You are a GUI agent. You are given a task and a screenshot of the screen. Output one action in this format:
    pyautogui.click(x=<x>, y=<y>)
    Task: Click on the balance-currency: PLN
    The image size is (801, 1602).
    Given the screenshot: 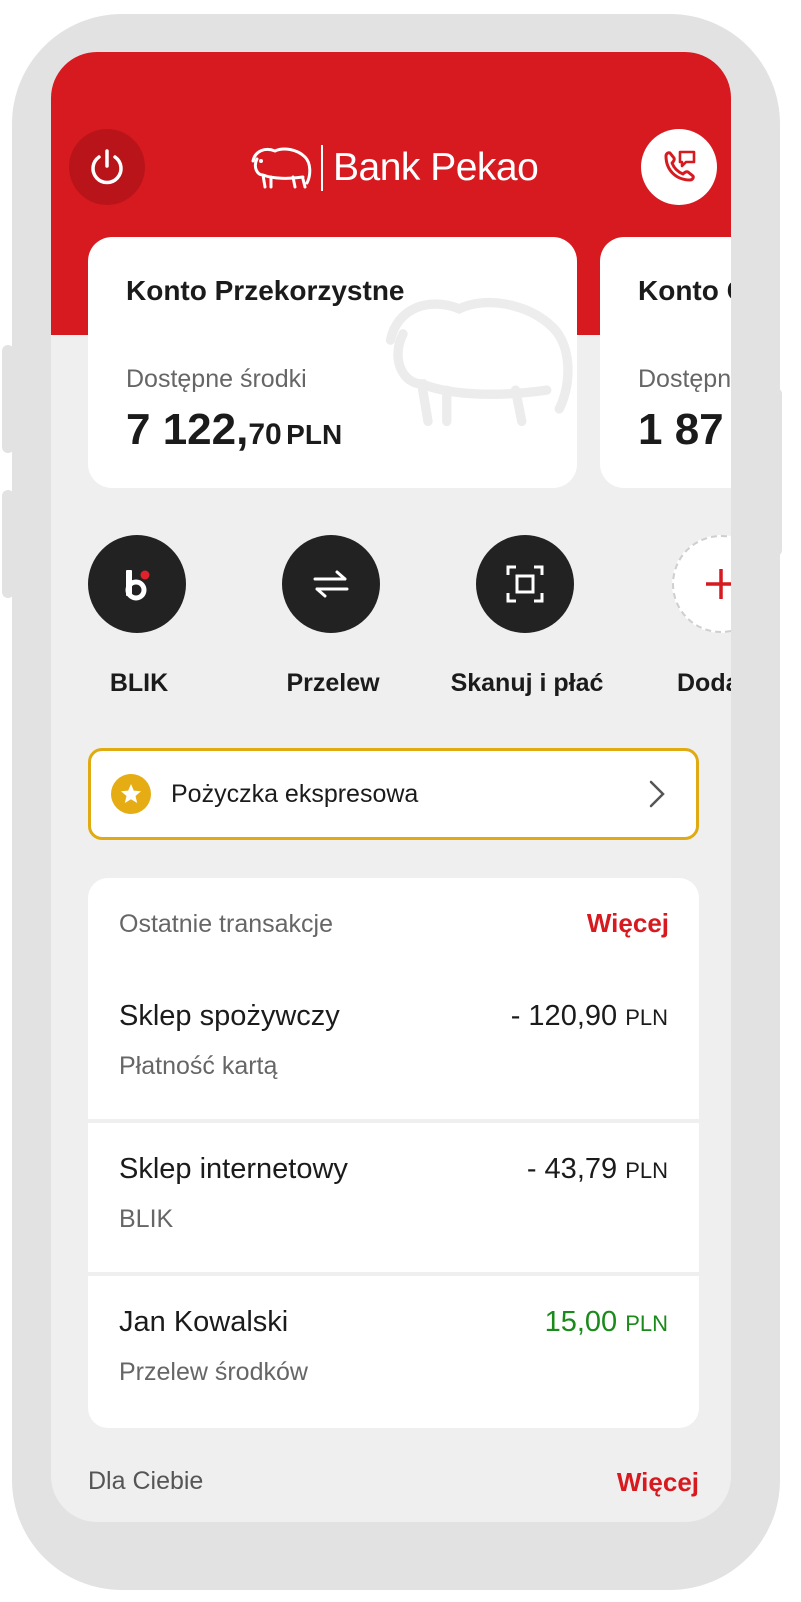 What is the action you would take?
    pyautogui.click(x=314, y=434)
    